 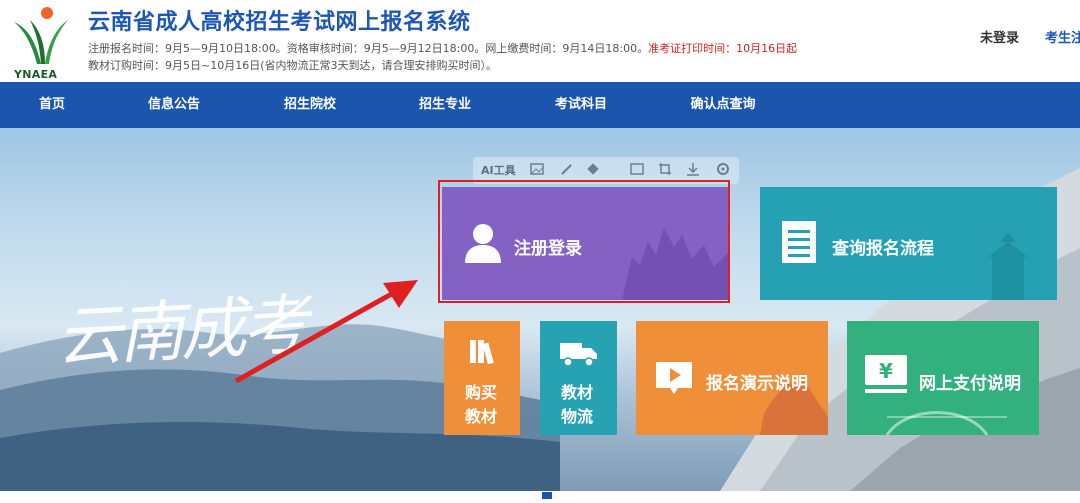 I want to click on carousel-indicators, so click(x=551, y=493).